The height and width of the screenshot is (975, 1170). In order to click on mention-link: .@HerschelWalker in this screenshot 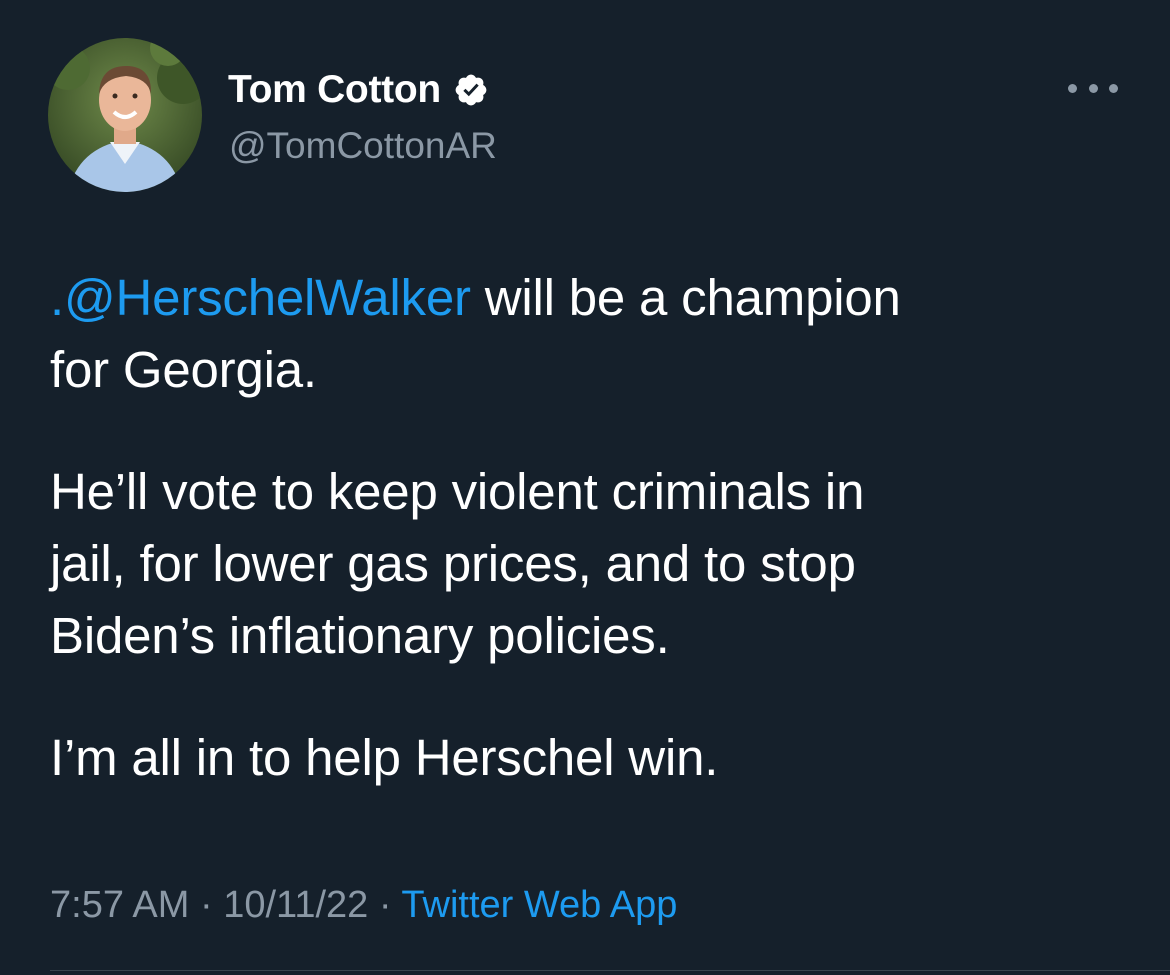, I will do `click(260, 297)`.